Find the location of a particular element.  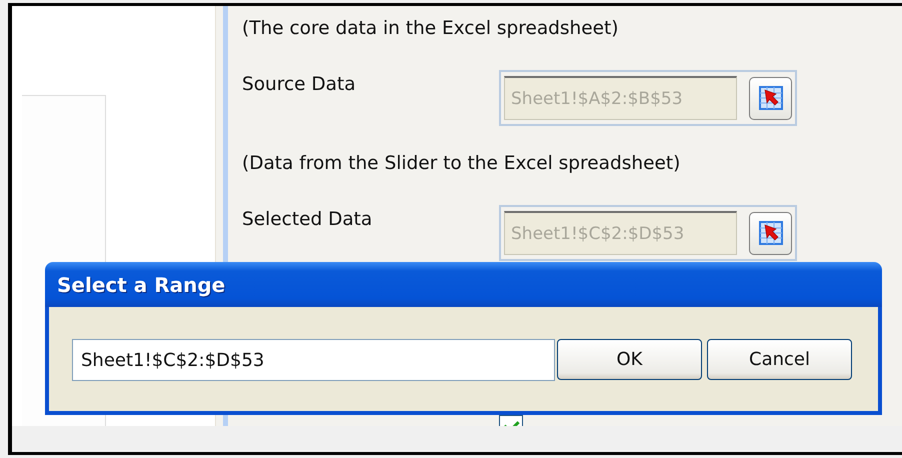

dialog-button: Cancel is located at coordinates (779, 359).